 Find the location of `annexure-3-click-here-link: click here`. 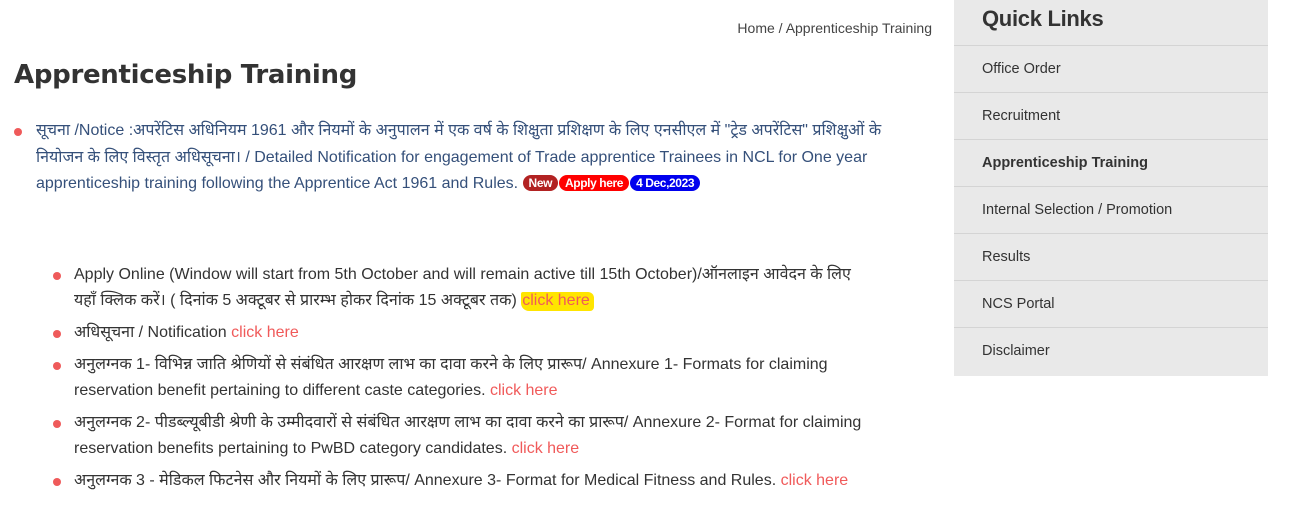

annexure-3-click-here-link: click here is located at coordinates (815, 480).